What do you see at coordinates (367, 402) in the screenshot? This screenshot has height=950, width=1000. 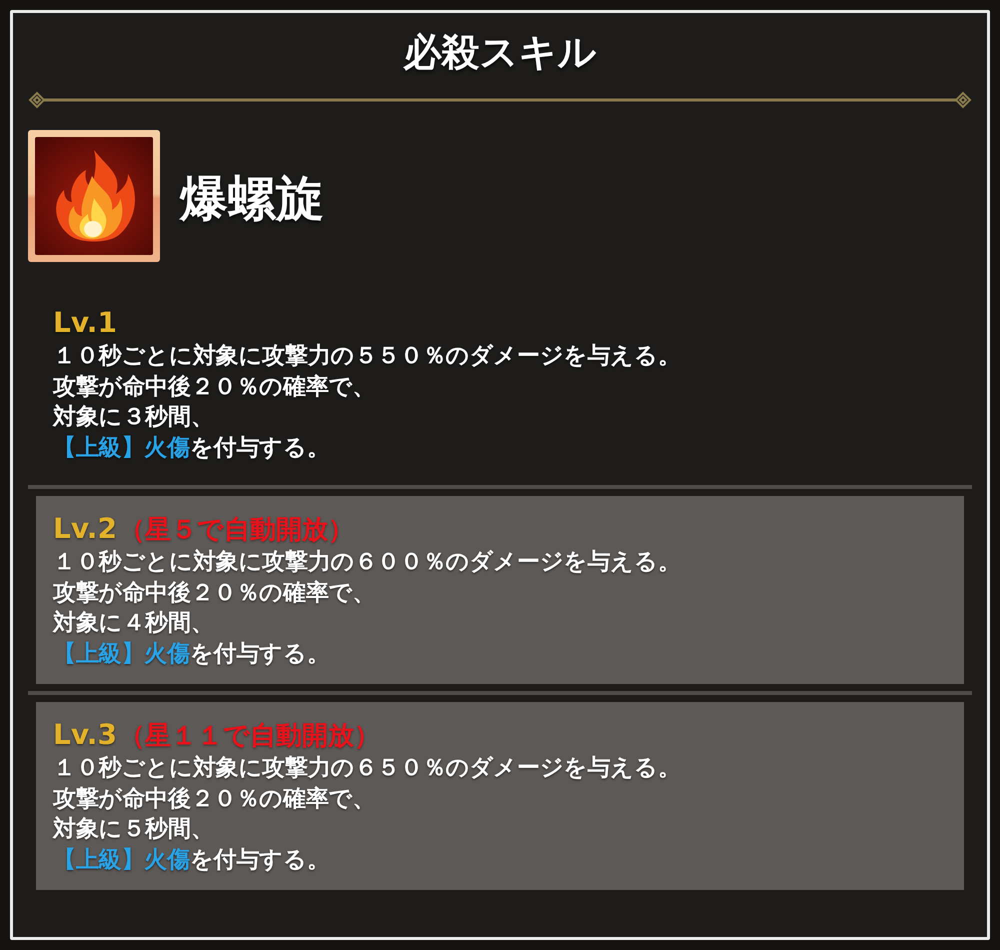 I see `skill-description: １０秒ごとに対象に攻撃力の５５０％のダメージを与える。 攻撃が命中後２０％の確率で、 対象に３秒間、 【上級】火傷を付与する。` at bounding box center [367, 402].